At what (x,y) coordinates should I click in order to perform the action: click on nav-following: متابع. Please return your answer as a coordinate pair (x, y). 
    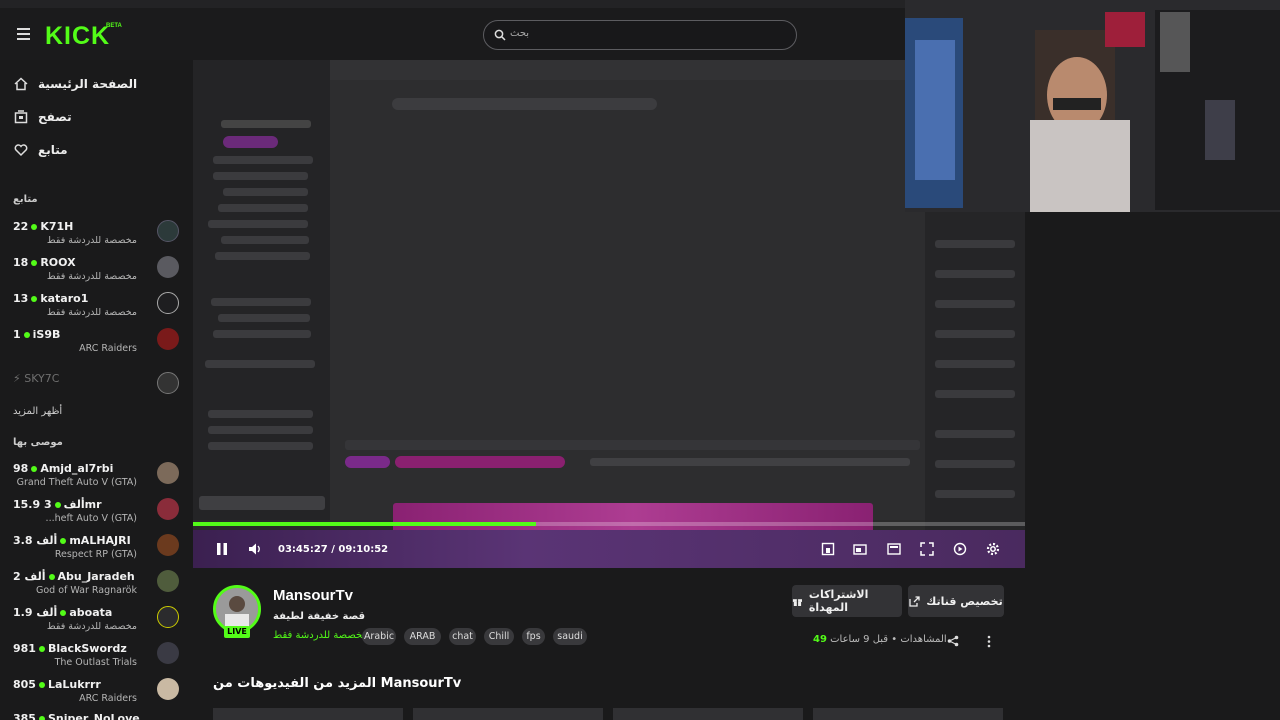
    Looking at the image, I should click on (92, 150).